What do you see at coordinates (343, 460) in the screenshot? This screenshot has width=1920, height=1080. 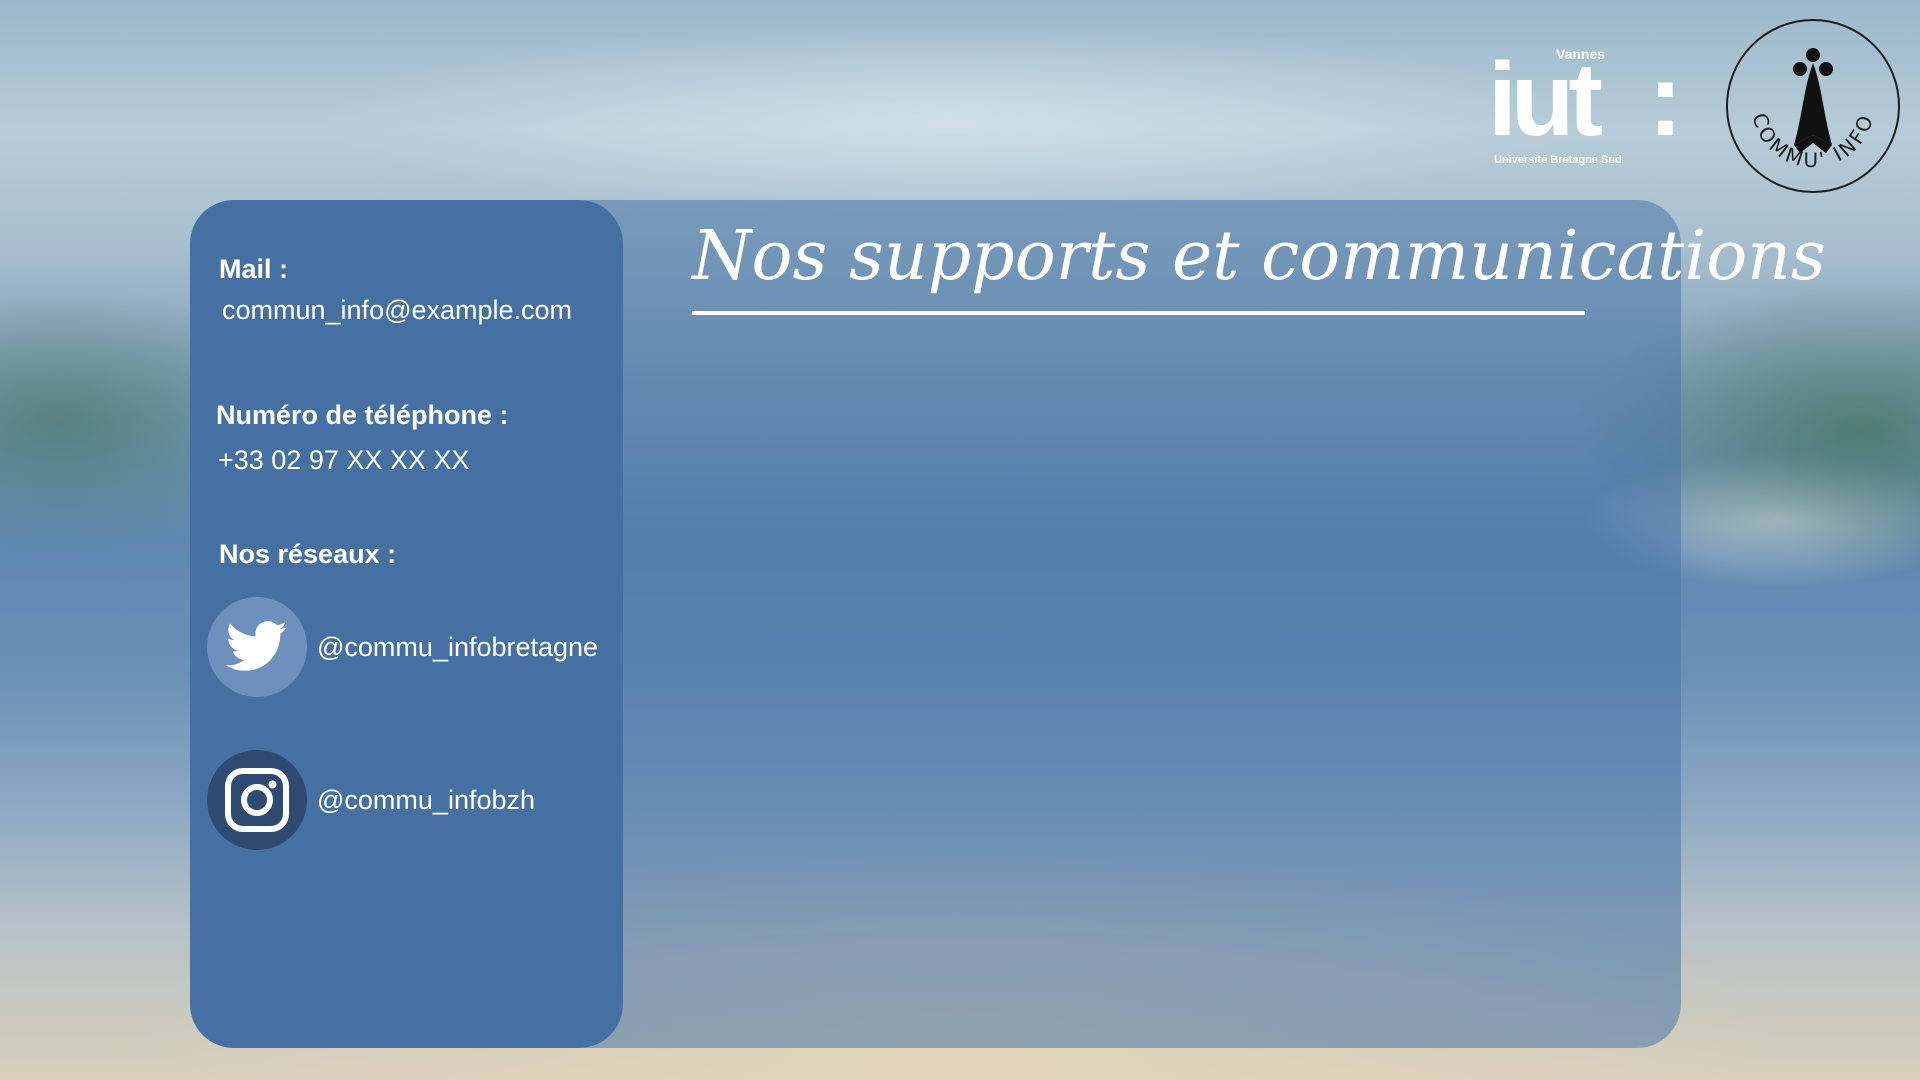 I see `phone-value: +33 02 97 XX XX XX` at bounding box center [343, 460].